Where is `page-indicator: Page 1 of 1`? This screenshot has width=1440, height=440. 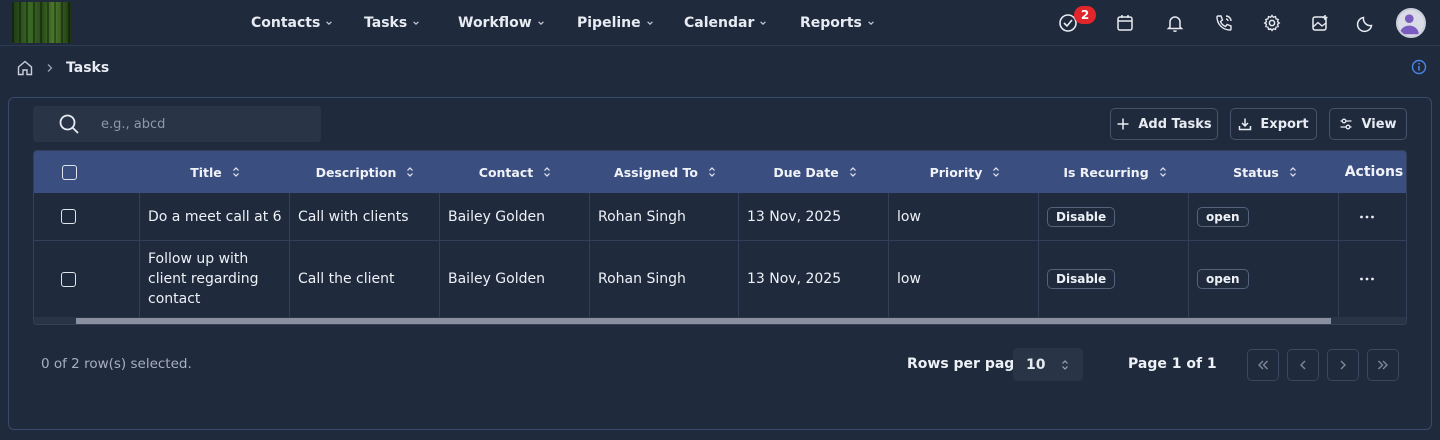 page-indicator: Page 1 of 1 is located at coordinates (1172, 364).